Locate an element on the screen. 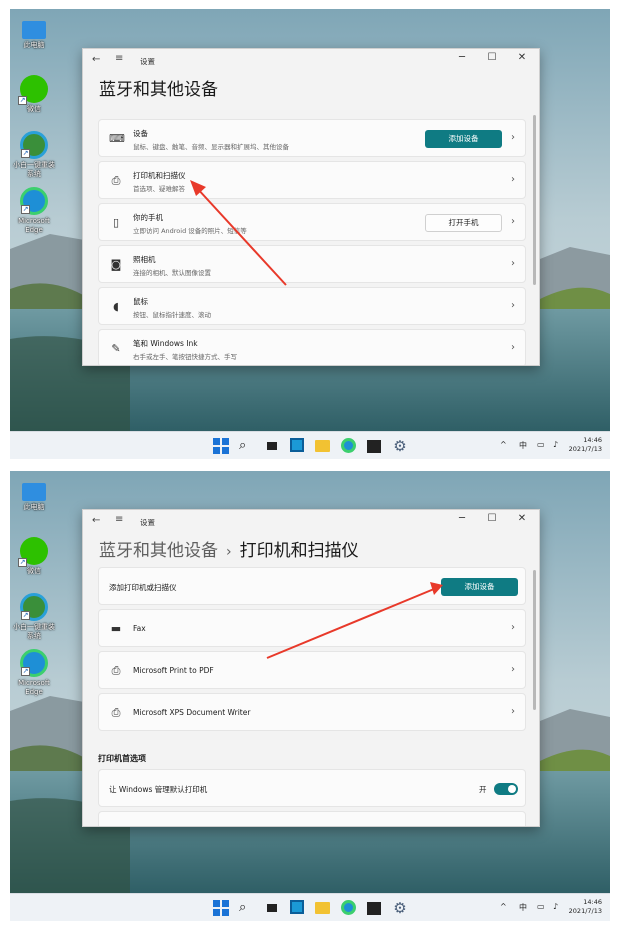  camera-icon: ◙ is located at coordinates (116, 264).